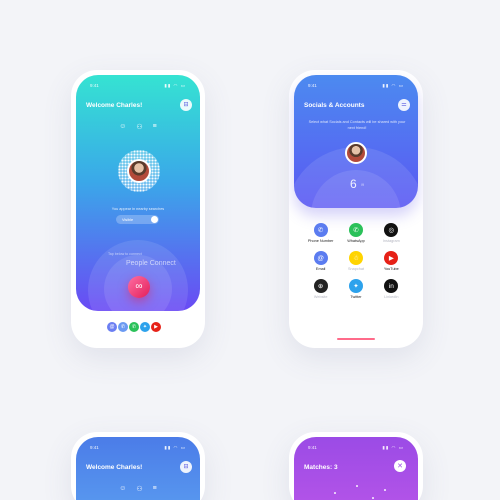  Describe the element at coordinates (362, 185) in the screenshot. I see `selected-count-unit: /9` at that location.